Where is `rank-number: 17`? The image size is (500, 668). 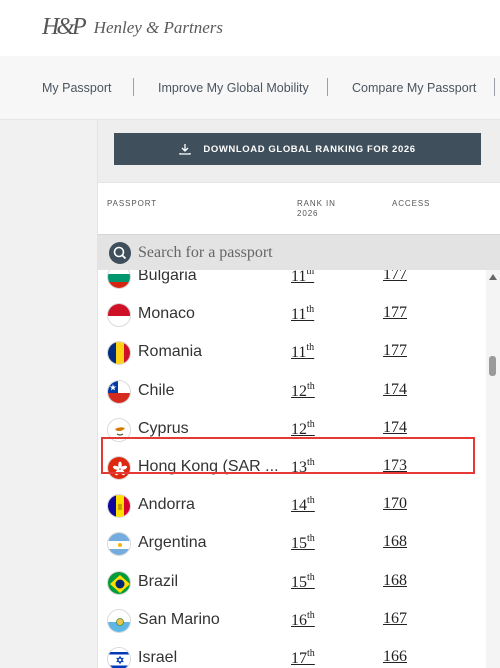 rank-number: 17 is located at coordinates (299, 658).